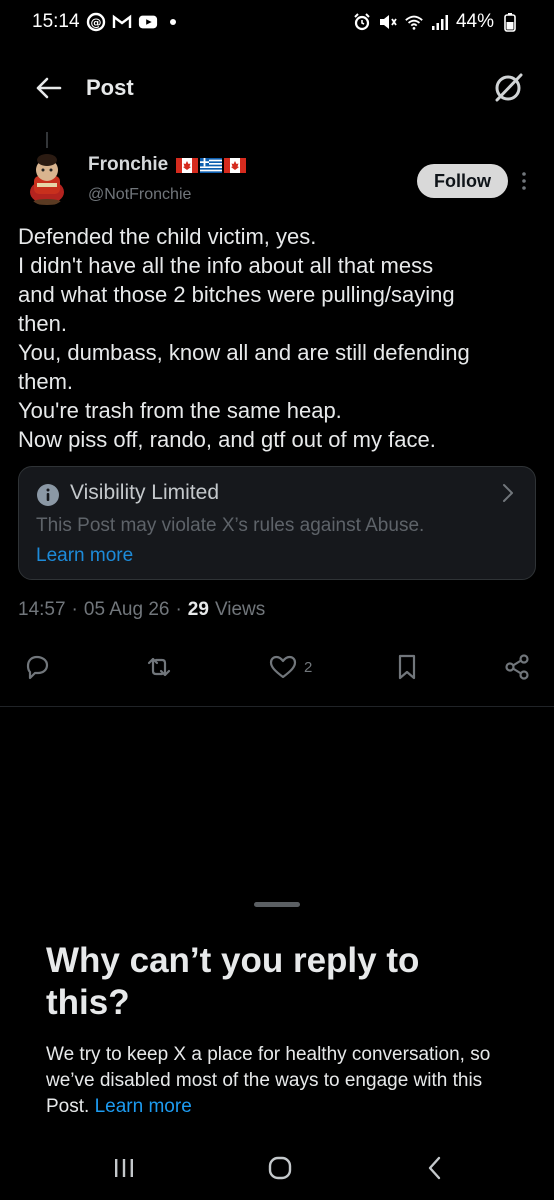 This screenshot has height=1200, width=554. I want to click on display-name: Fronchie, so click(128, 165).